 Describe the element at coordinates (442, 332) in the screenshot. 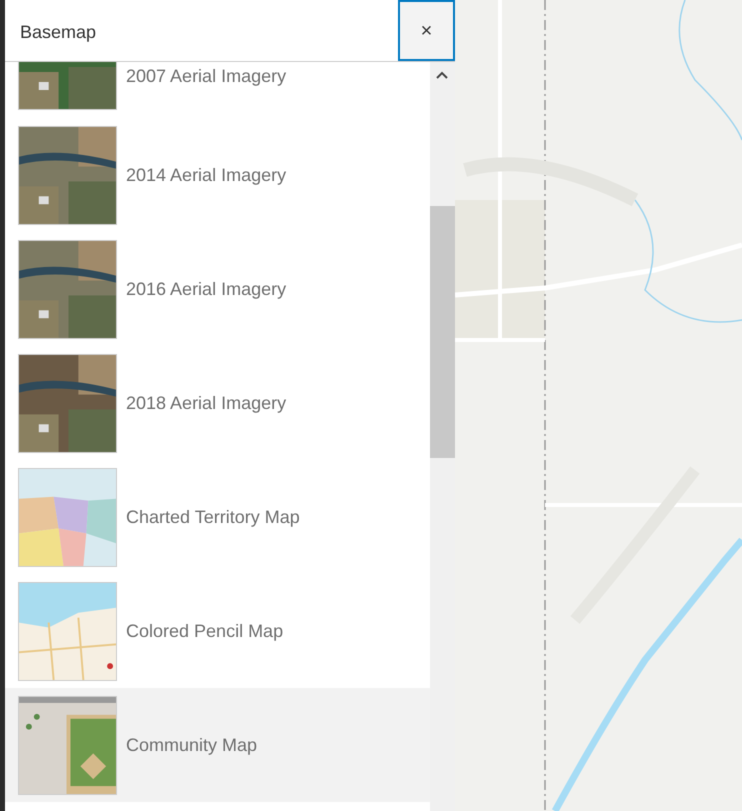

I see `scrollbar-thumb` at that location.